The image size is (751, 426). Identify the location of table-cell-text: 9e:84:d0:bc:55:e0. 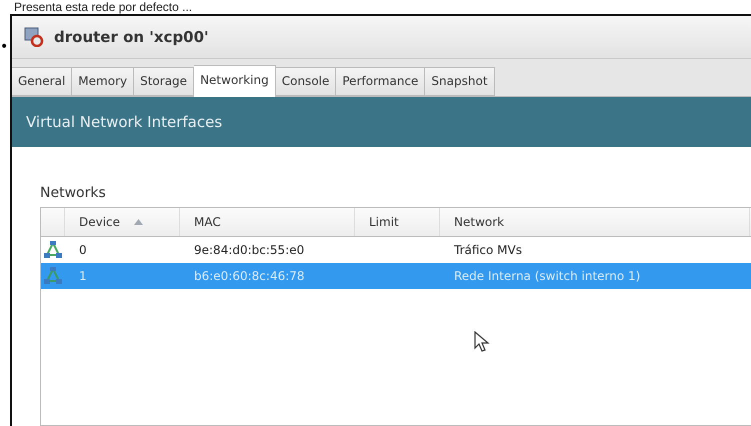
(249, 250).